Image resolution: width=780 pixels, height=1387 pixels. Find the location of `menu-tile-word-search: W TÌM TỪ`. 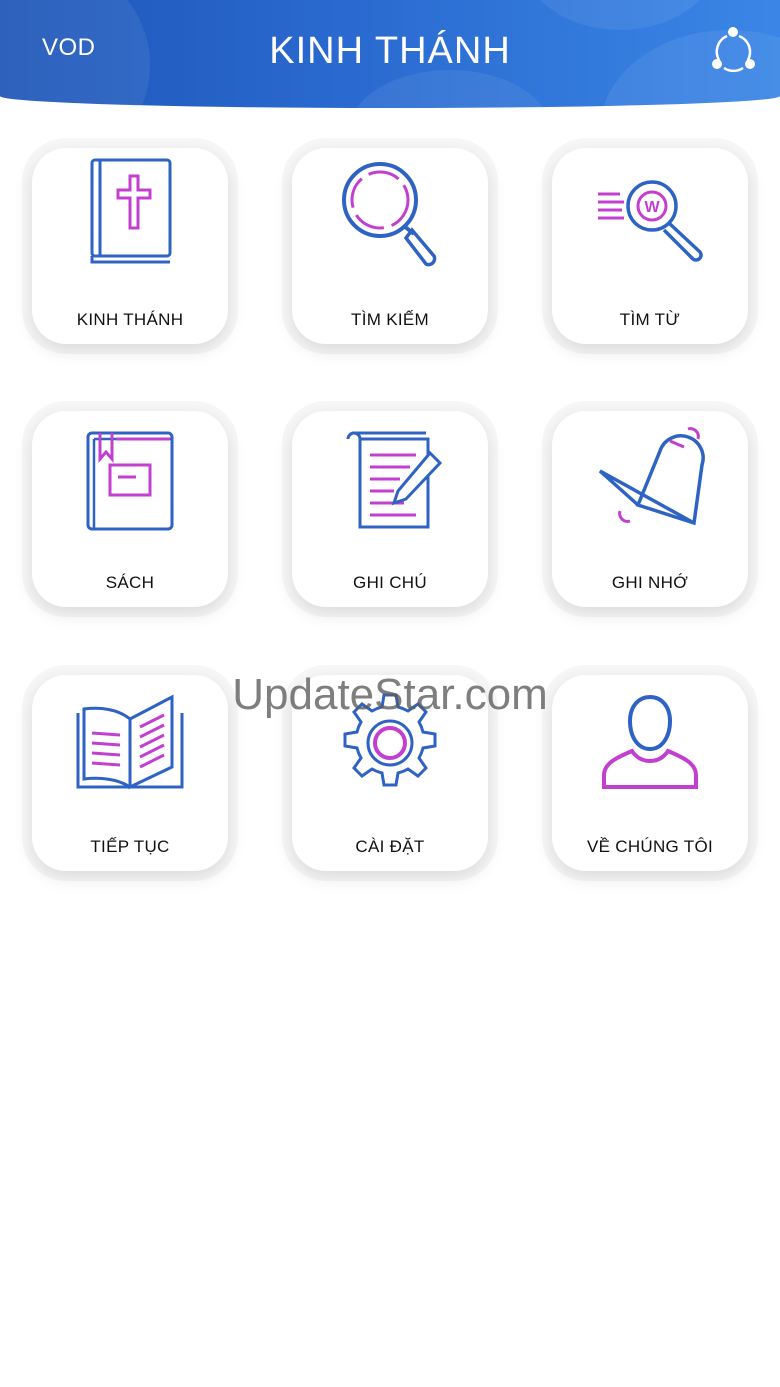

menu-tile-word-search: W TÌM TỪ is located at coordinates (650, 246).